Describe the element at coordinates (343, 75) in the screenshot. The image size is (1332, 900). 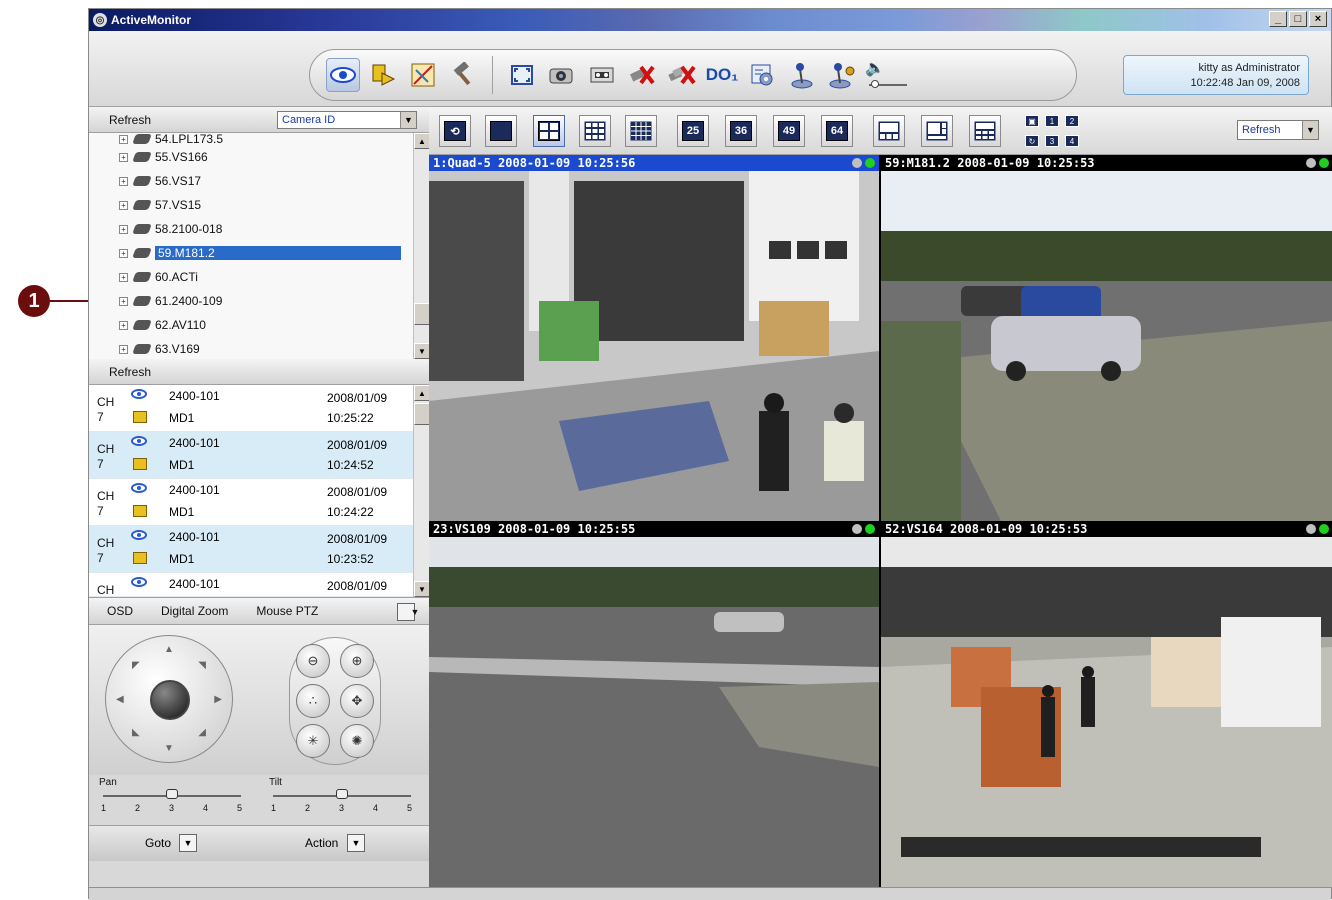
I see `live-view-button` at that location.